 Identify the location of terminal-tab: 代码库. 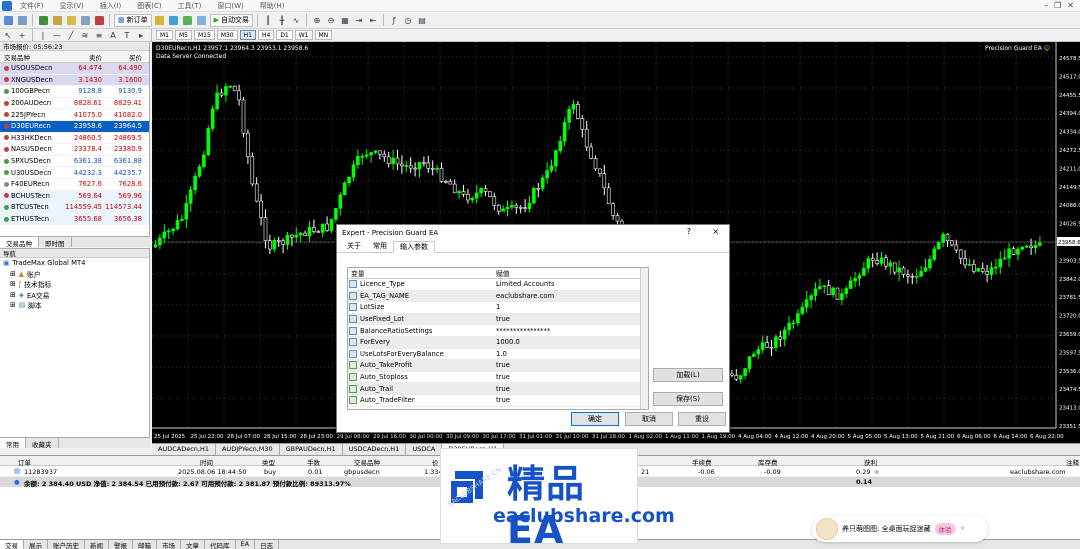
(220, 544).